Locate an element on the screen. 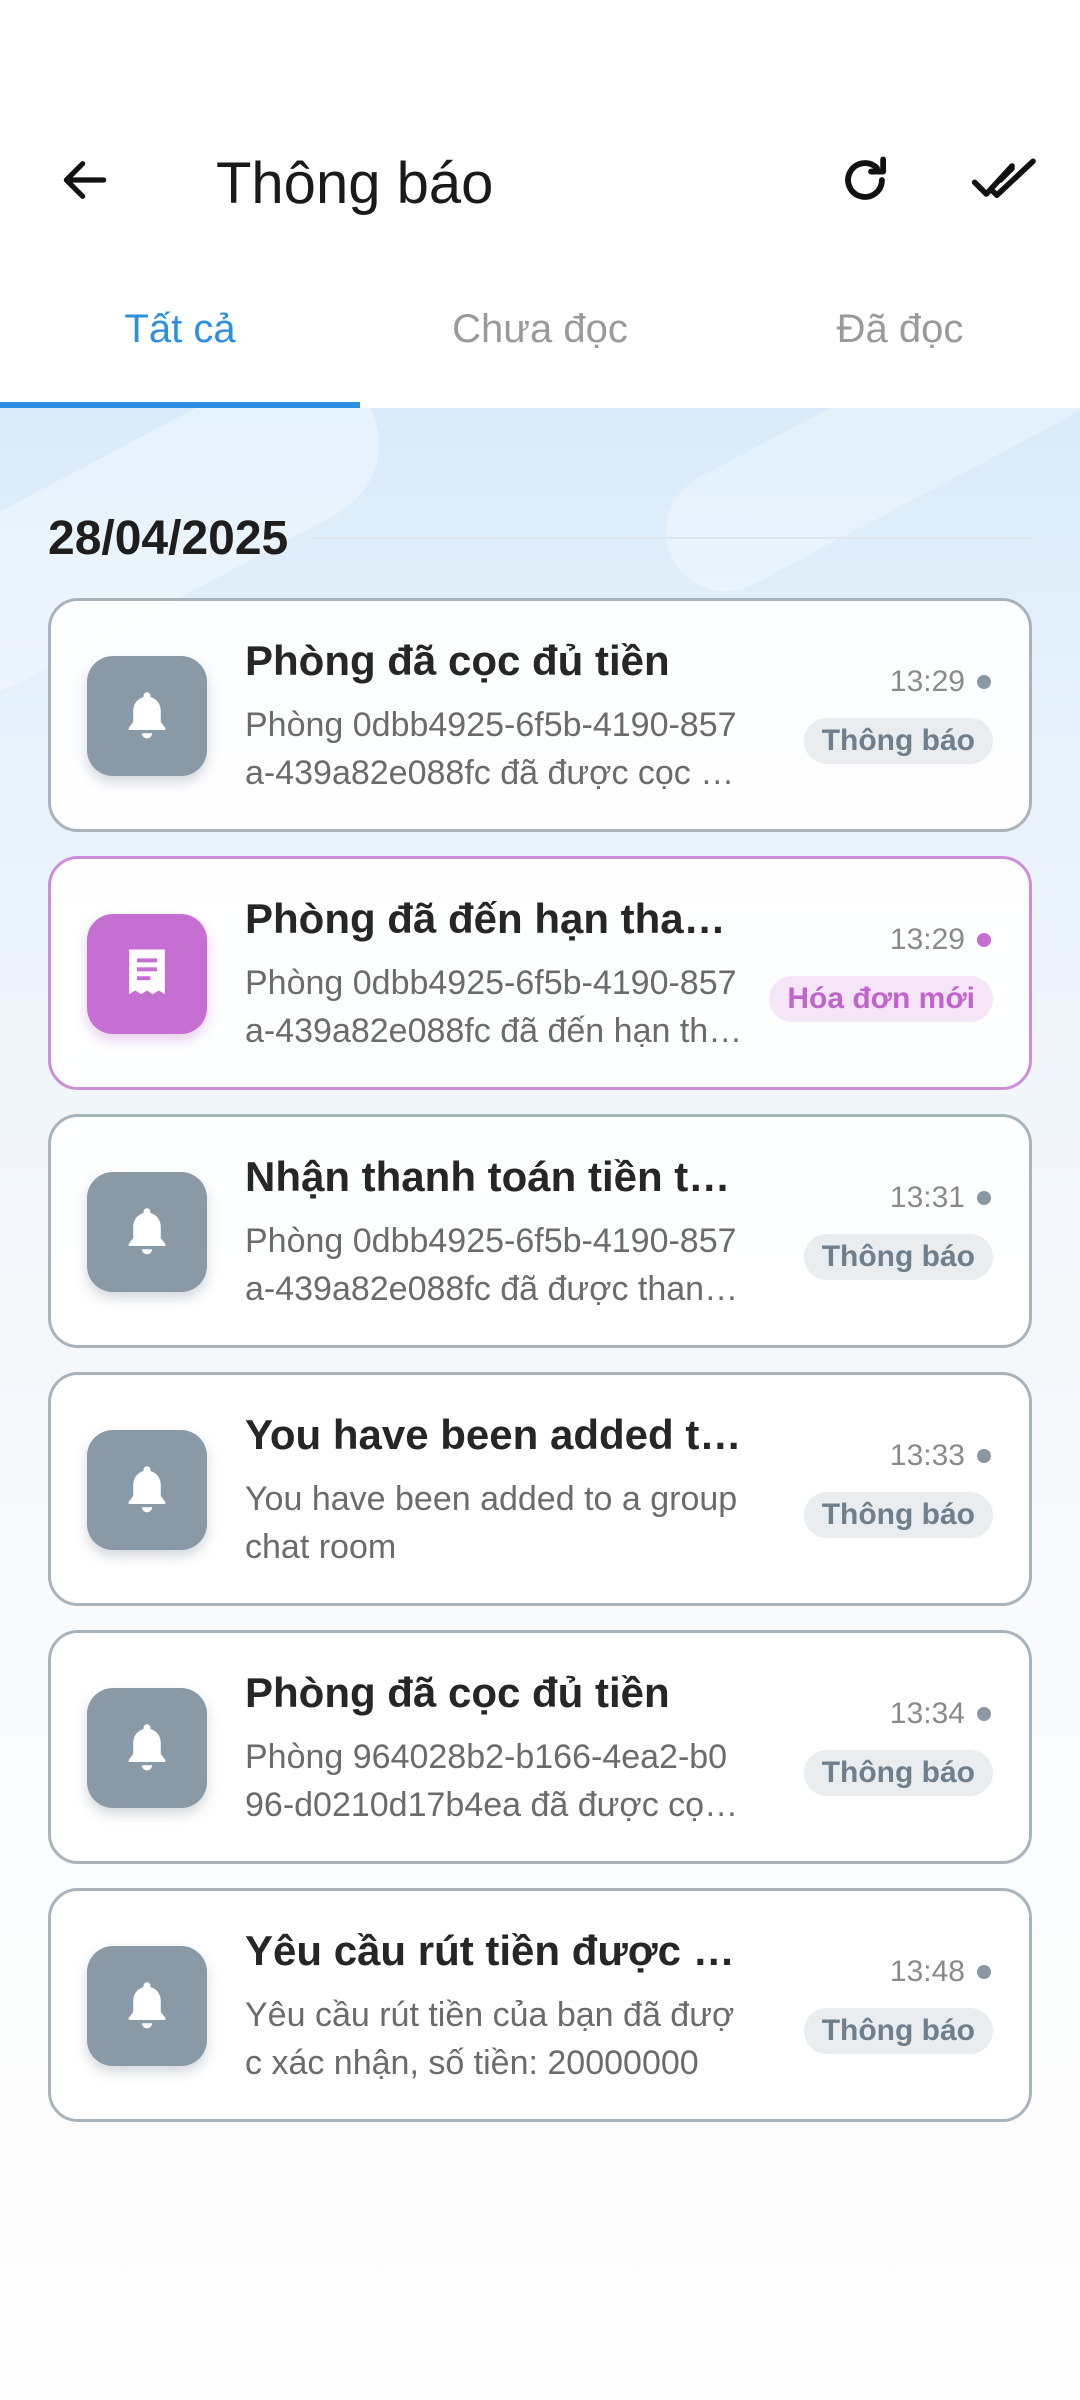  time-text: 13:31 is located at coordinates (927, 1197).